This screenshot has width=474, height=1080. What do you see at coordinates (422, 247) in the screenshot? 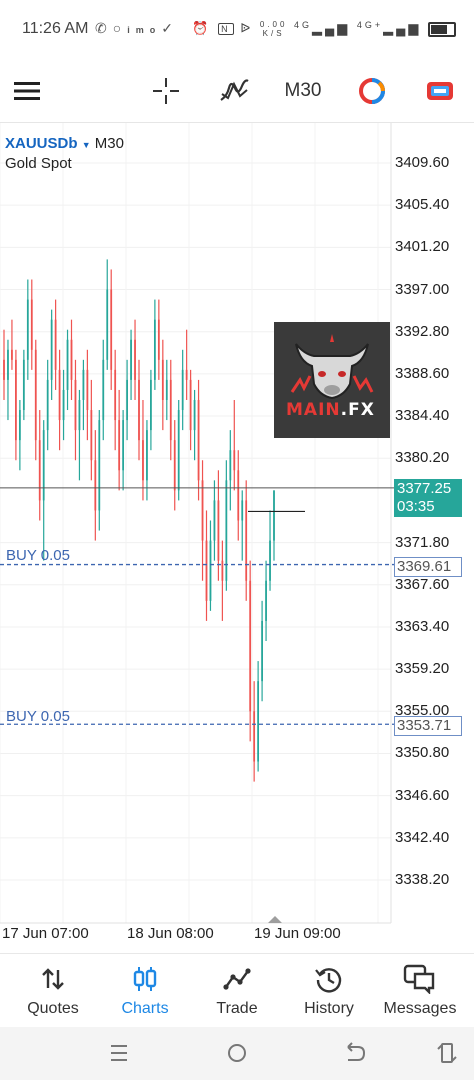
I see `price-tick-label: 3401.20` at bounding box center [422, 247].